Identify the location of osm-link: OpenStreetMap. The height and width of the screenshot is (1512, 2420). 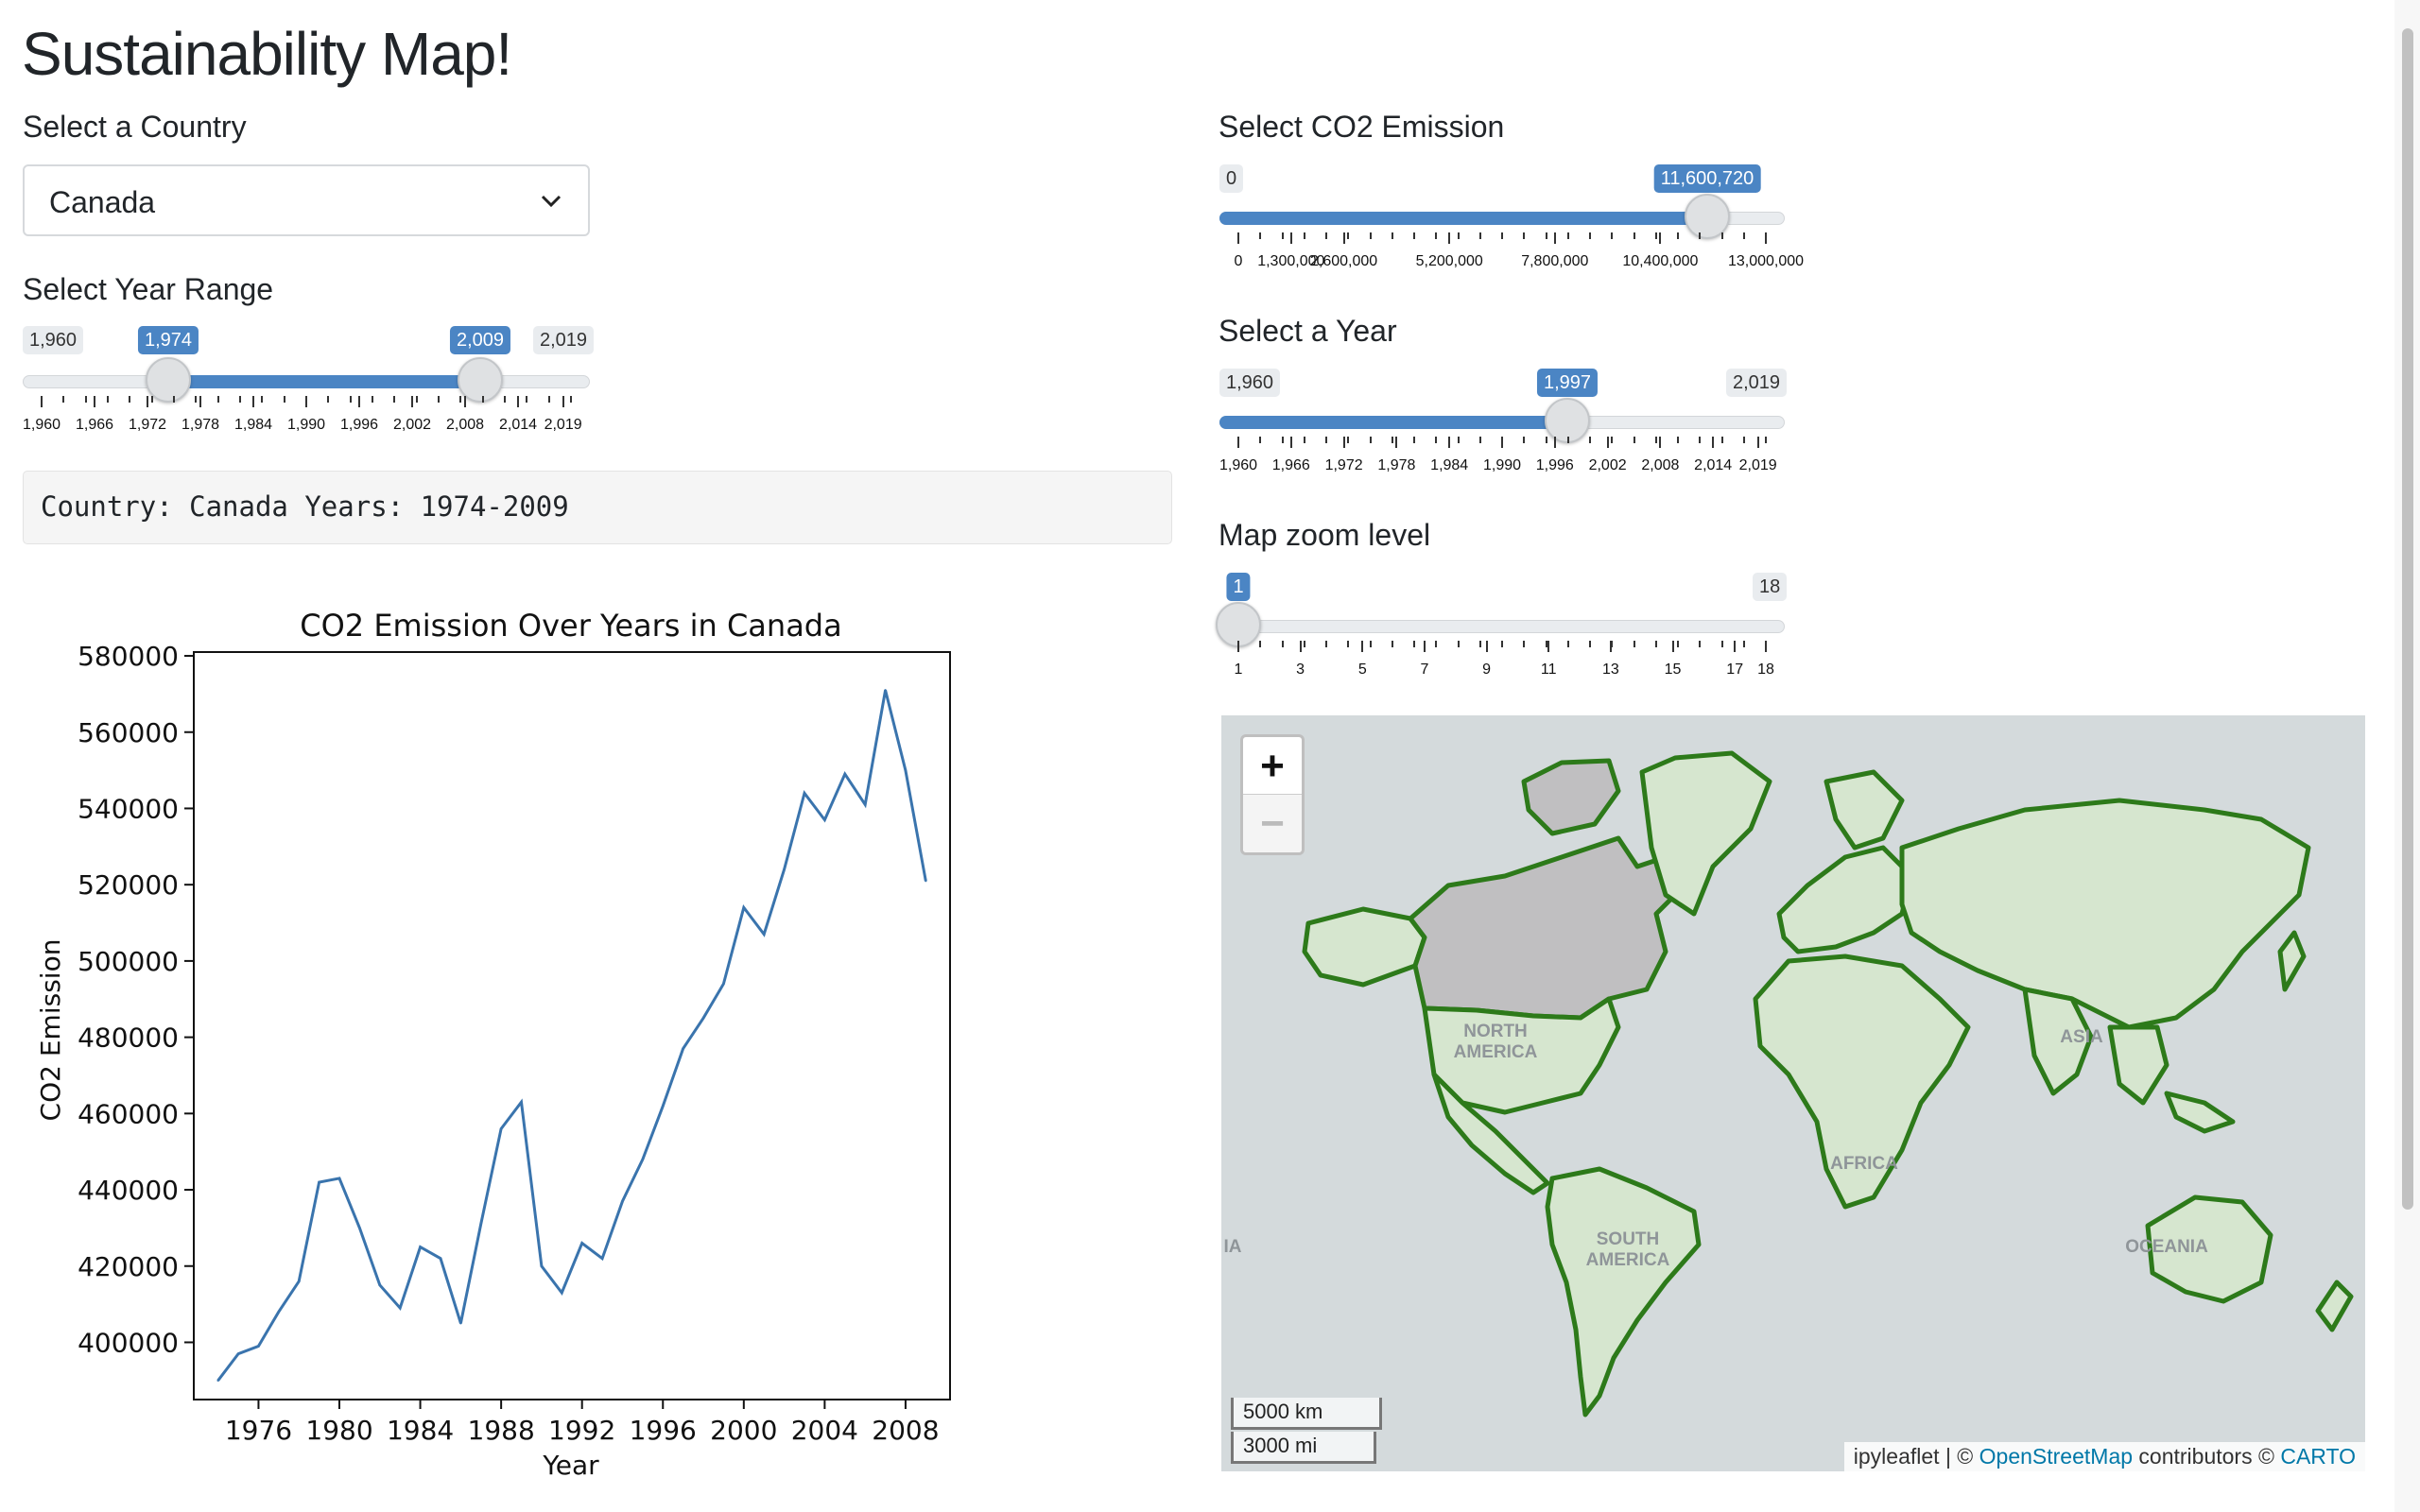
(2056, 1456).